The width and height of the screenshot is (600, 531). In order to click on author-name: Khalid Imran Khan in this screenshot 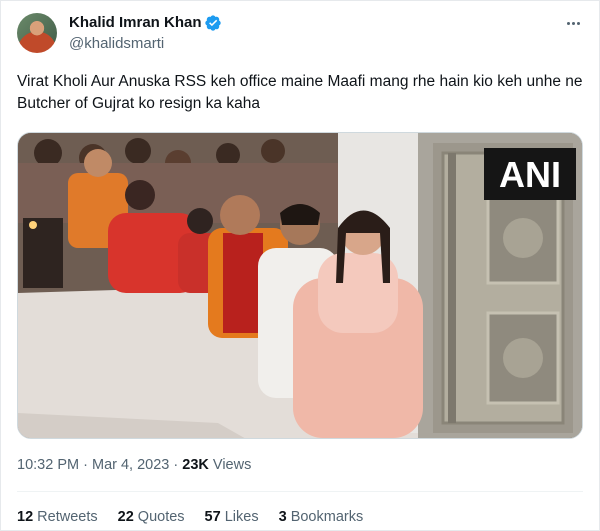, I will do `click(135, 23)`.